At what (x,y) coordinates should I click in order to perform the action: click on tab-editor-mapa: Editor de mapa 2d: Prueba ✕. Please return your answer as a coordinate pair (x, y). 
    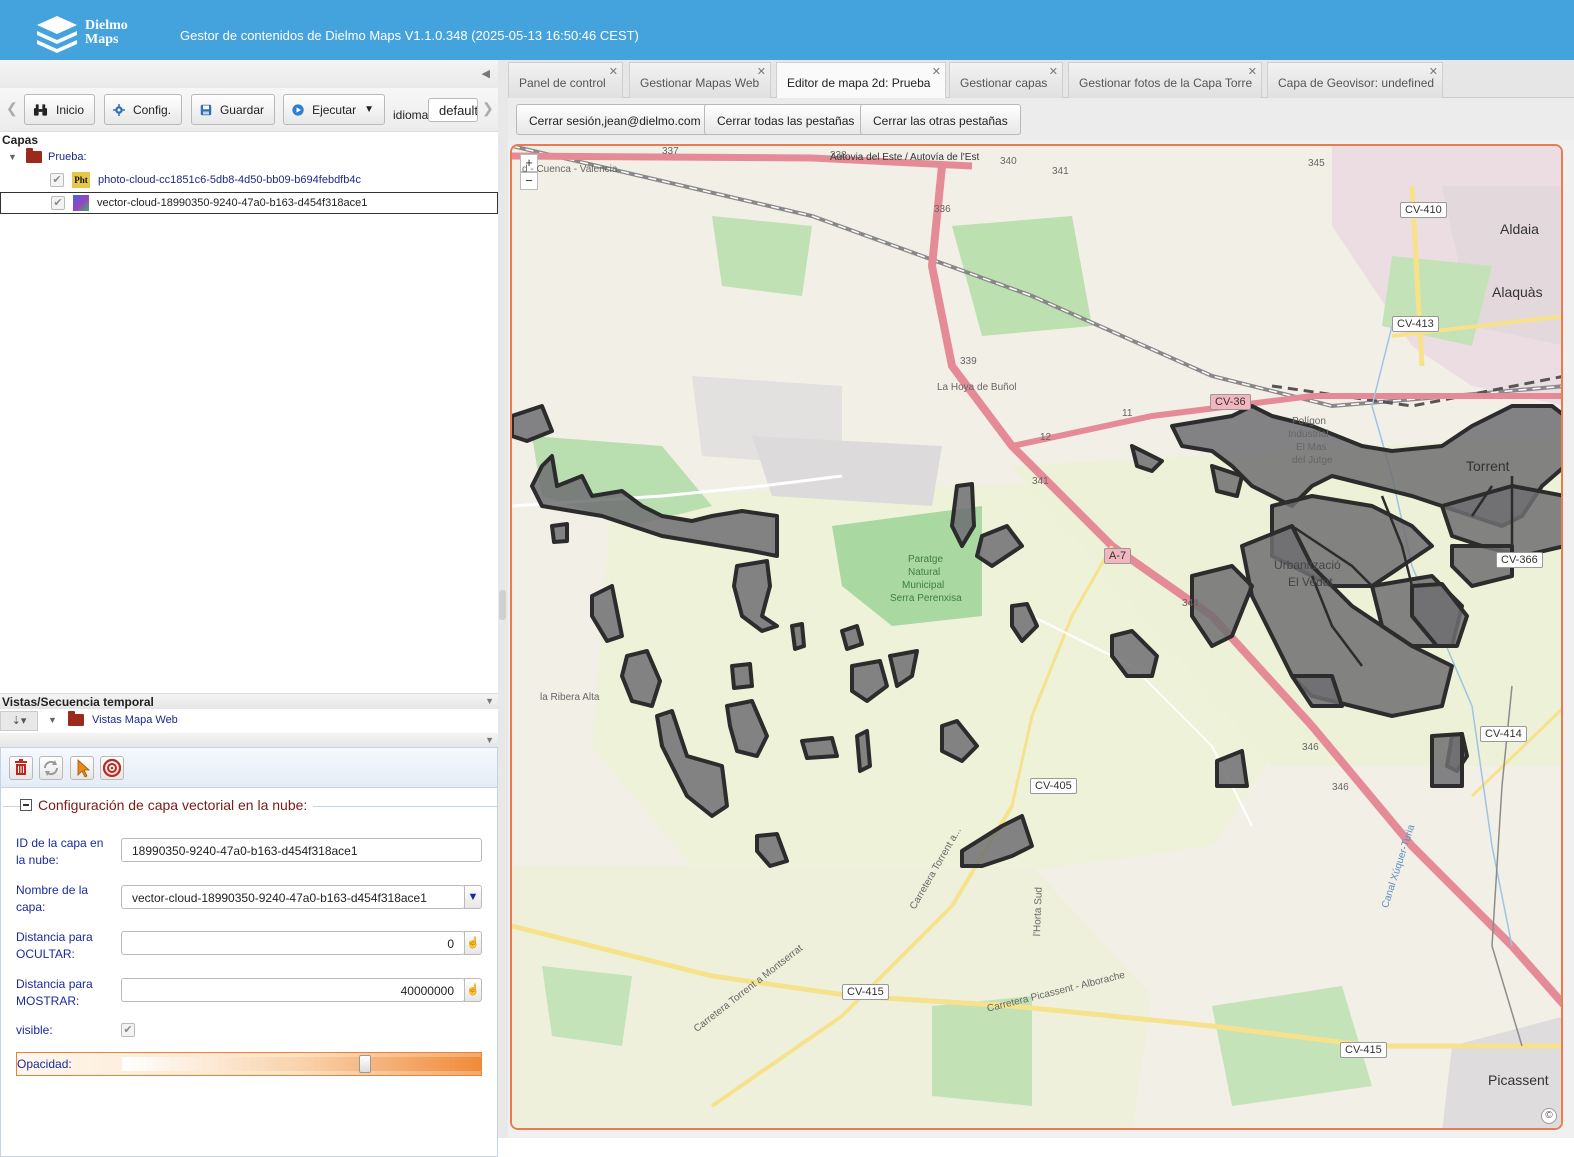
    Looking at the image, I should click on (861, 80).